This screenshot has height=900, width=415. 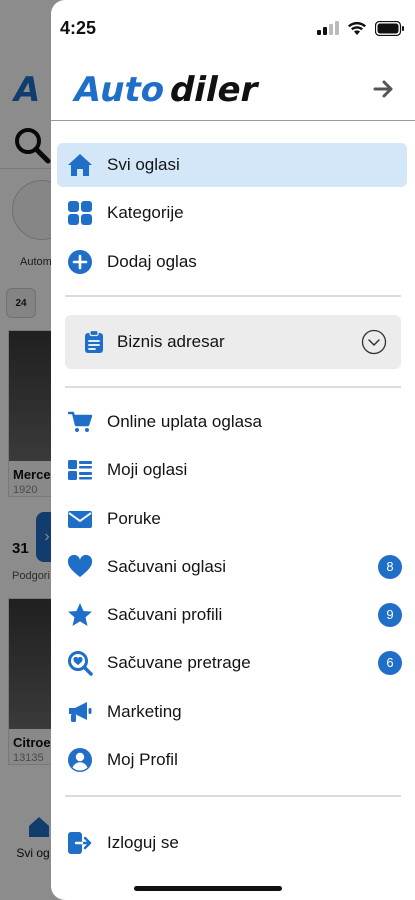 I want to click on menu-item-marketing: Marketing, so click(x=232, y=712).